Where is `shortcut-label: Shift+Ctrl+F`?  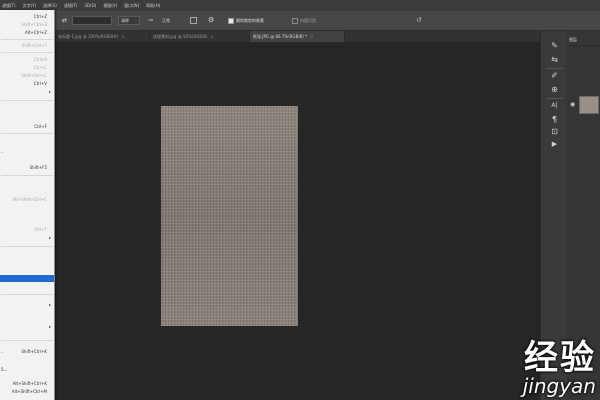 shortcut-label: Shift+Ctrl+F is located at coordinates (34, 45).